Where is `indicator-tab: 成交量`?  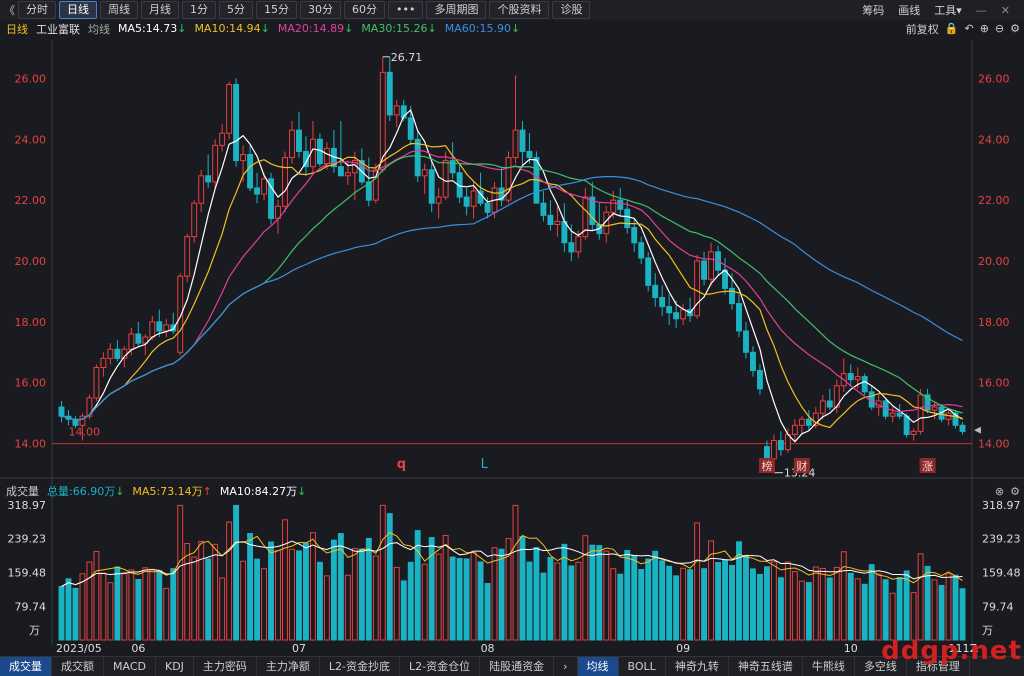 indicator-tab: 成交量 is located at coordinates (26, 666).